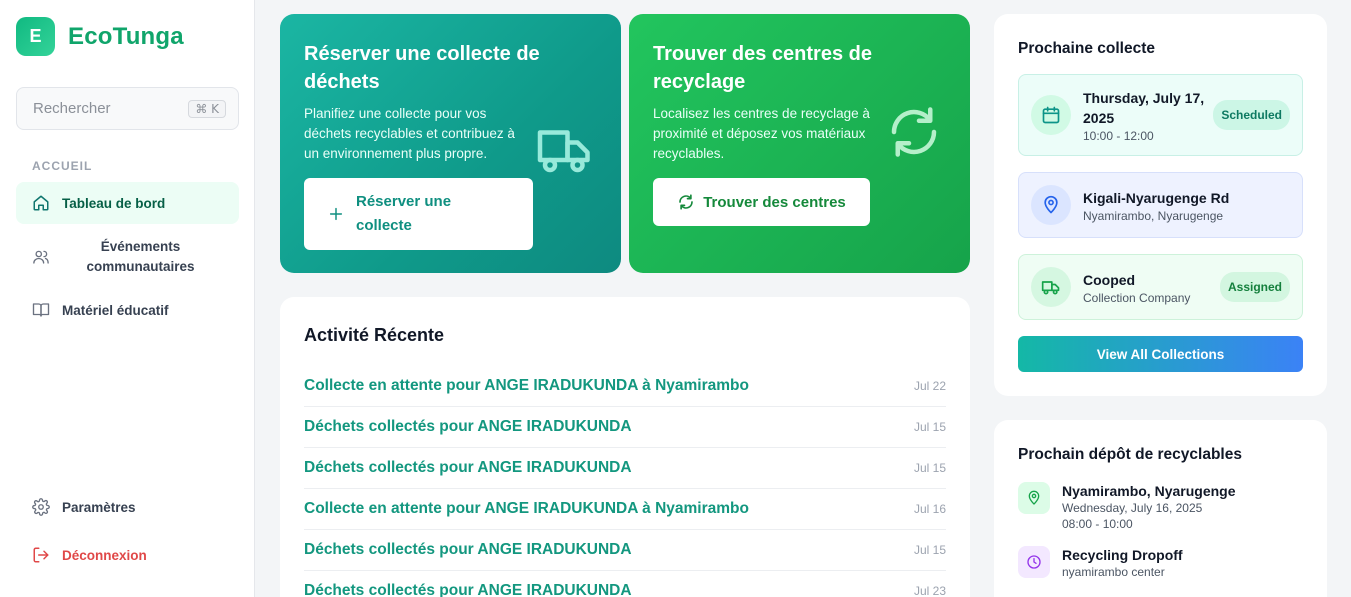 The height and width of the screenshot is (597, 1351). I want to click on dropoff-location: Nyamirambo, Nyarugenge, so click(1149, 491).